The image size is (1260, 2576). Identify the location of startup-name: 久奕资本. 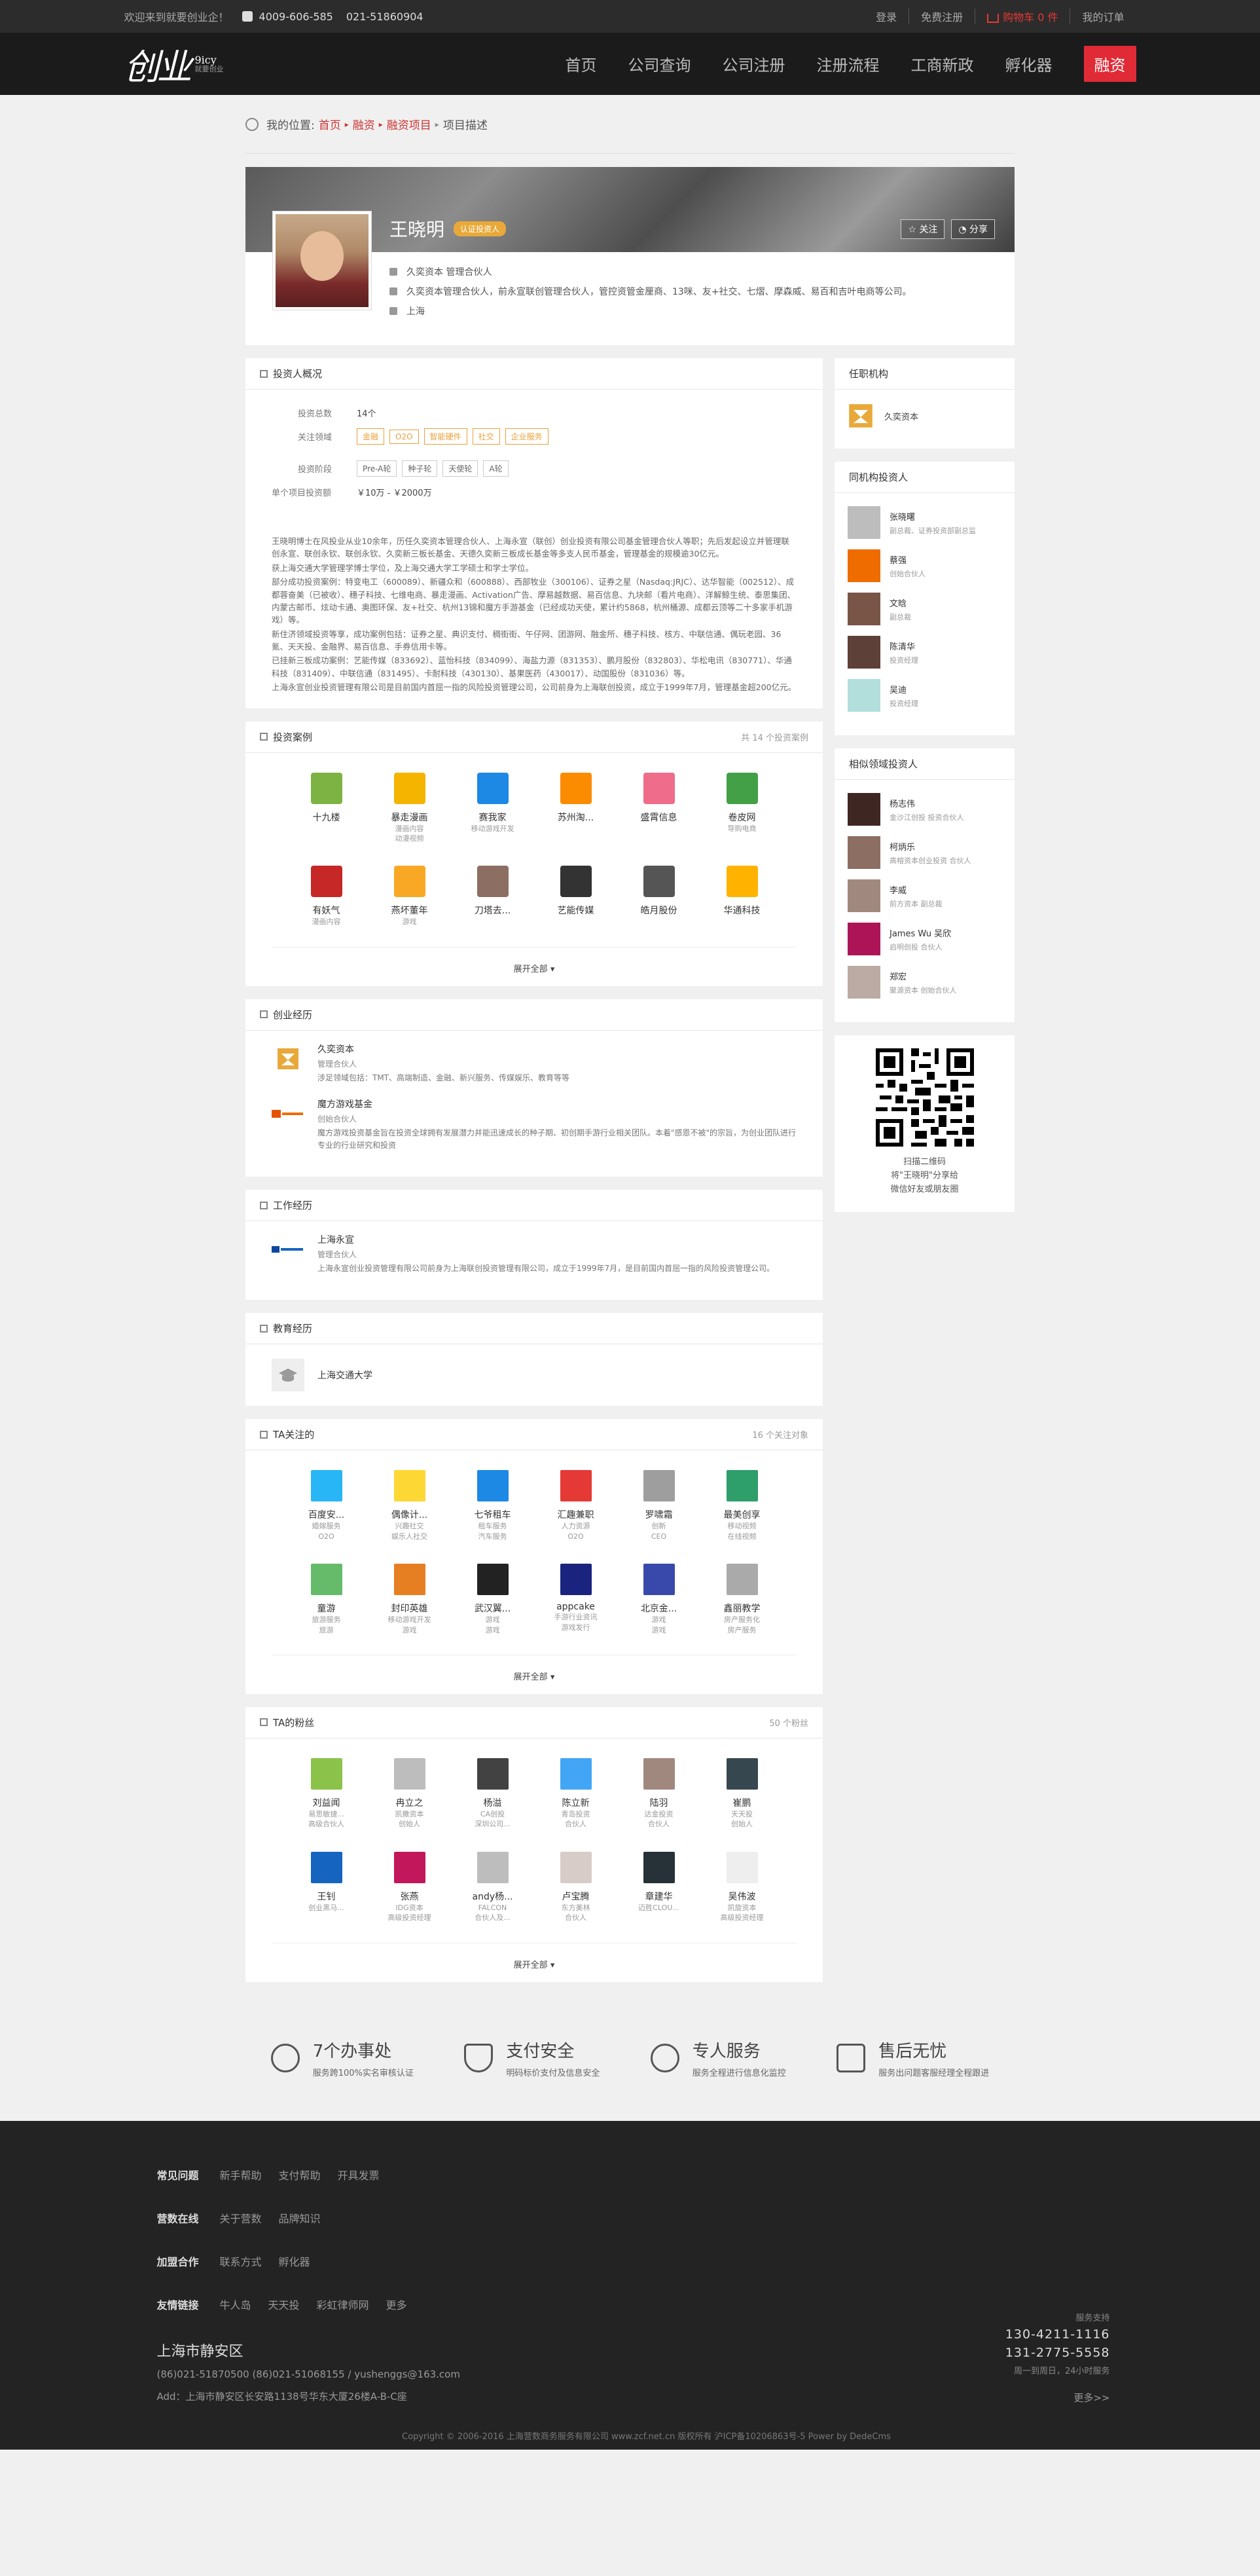
(443, 1049).